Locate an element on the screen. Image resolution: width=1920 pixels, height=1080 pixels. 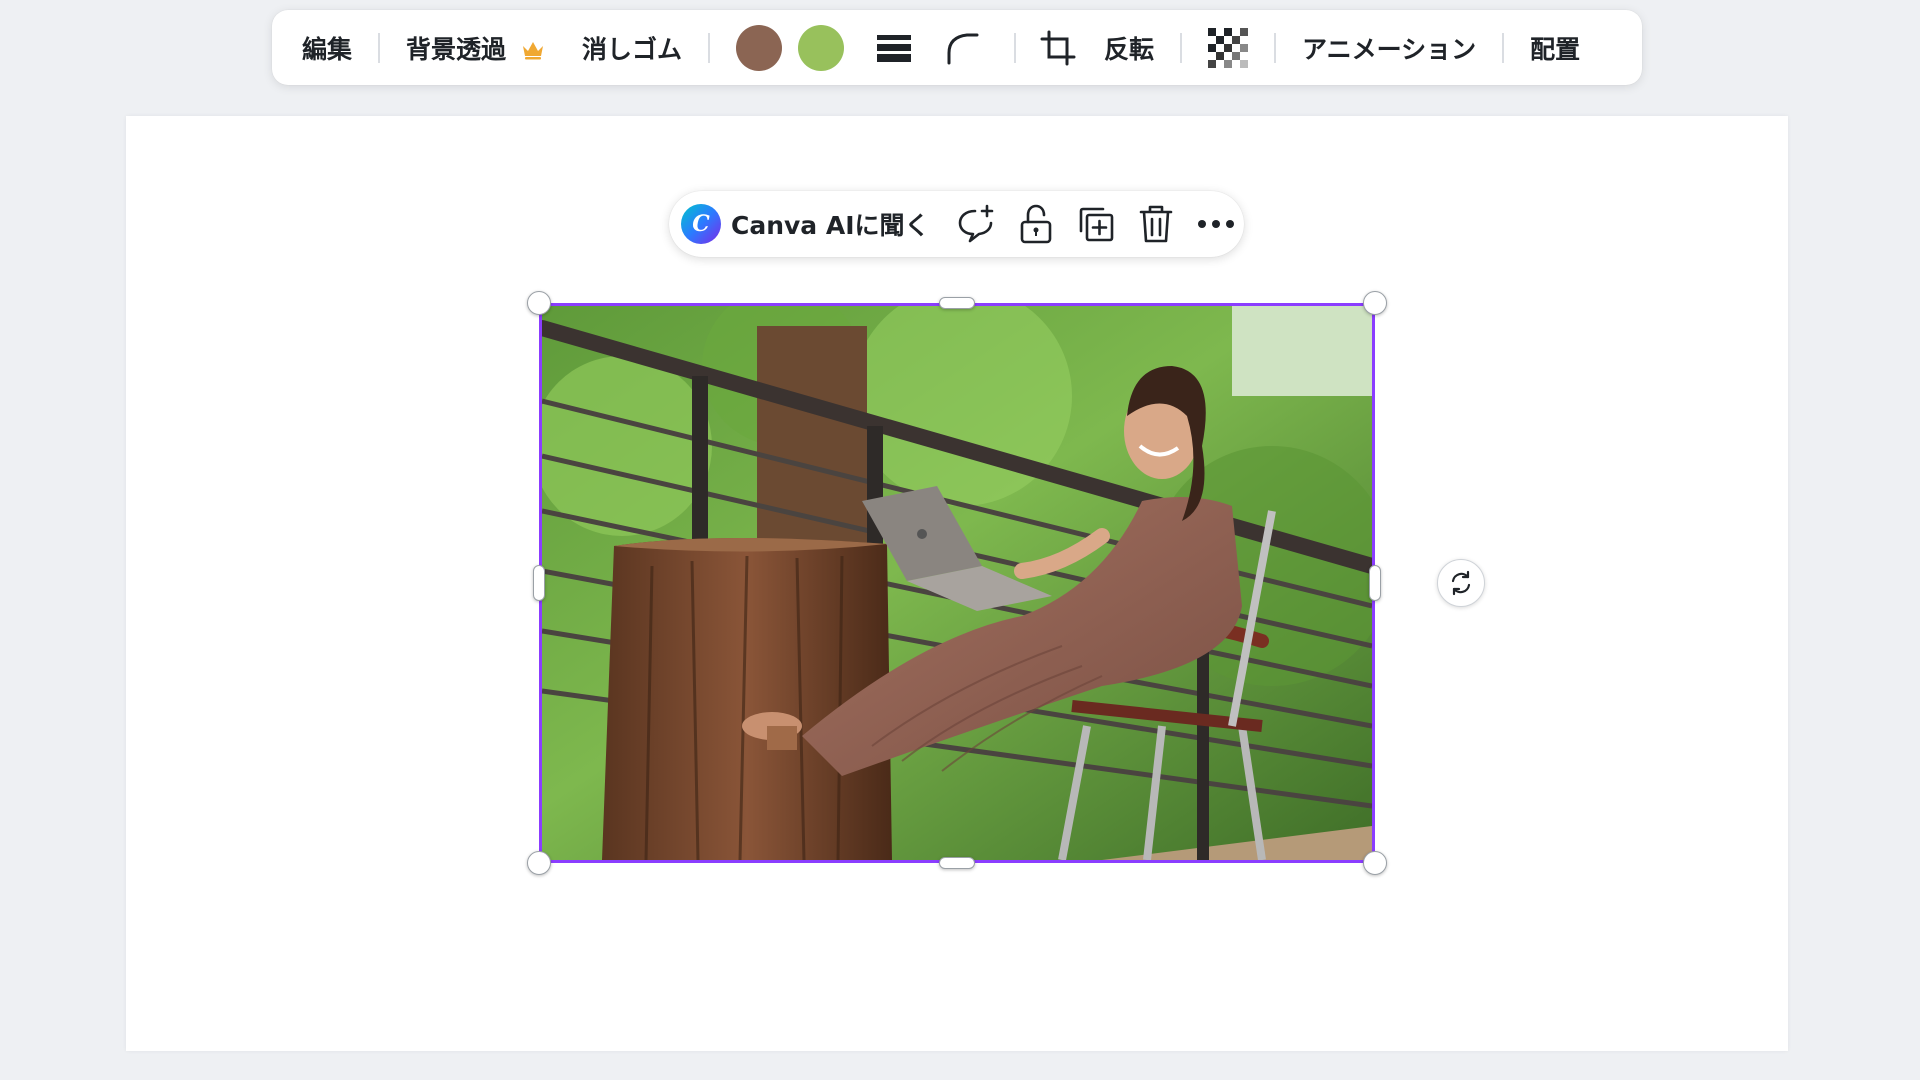
resize-handle-bottom-left is located at coordinates (539, 863).